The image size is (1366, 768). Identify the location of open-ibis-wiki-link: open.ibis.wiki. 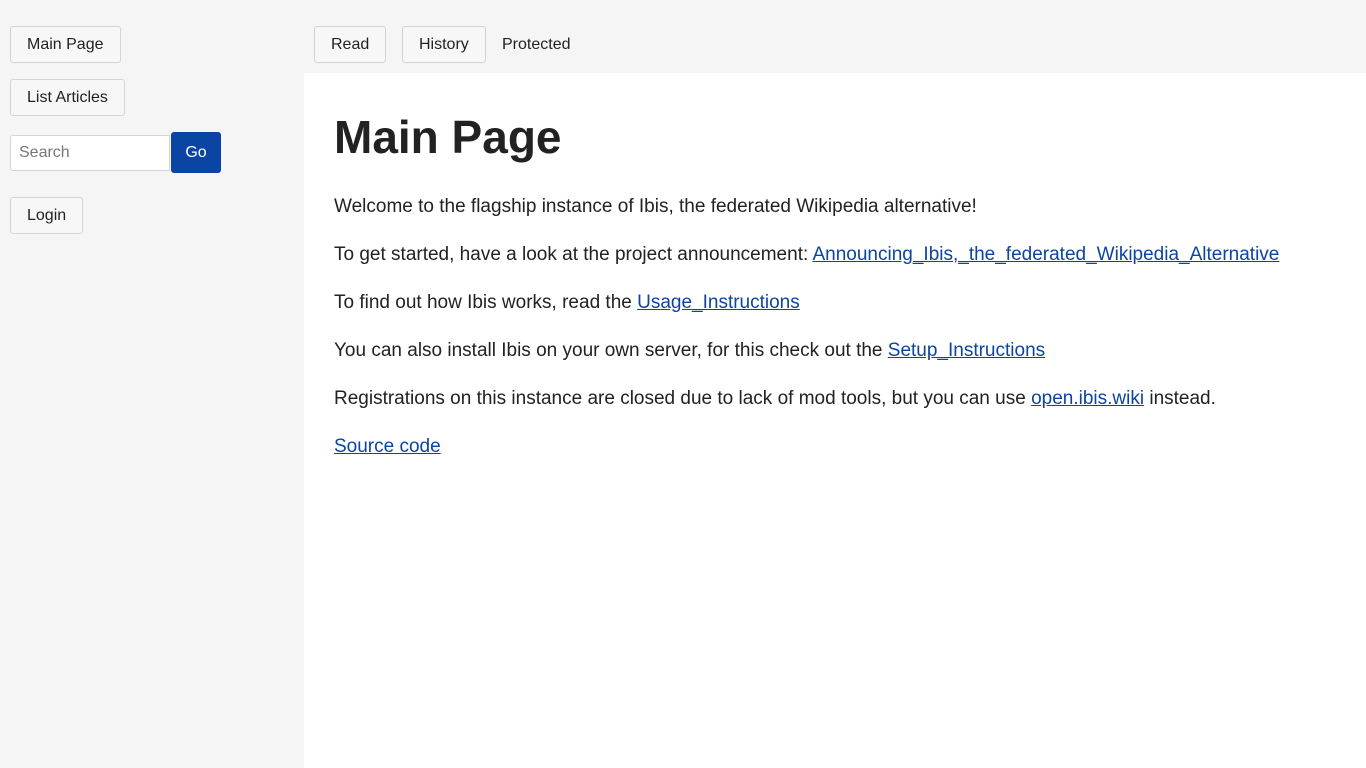
(1087, 398).